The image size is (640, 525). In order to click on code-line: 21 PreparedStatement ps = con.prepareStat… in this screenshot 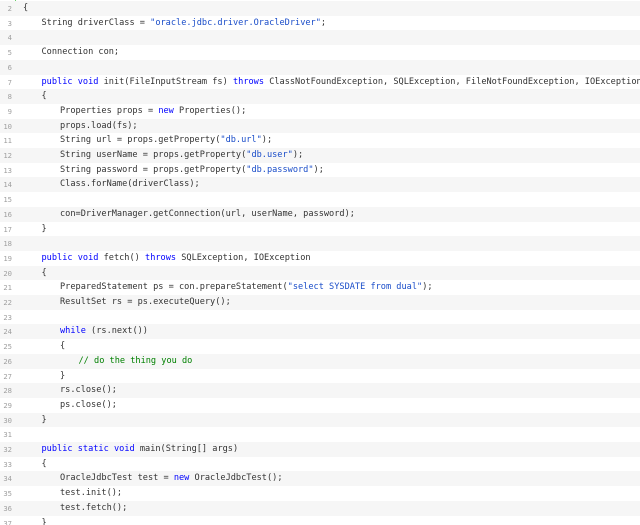, I will do `click(320, 288)`.